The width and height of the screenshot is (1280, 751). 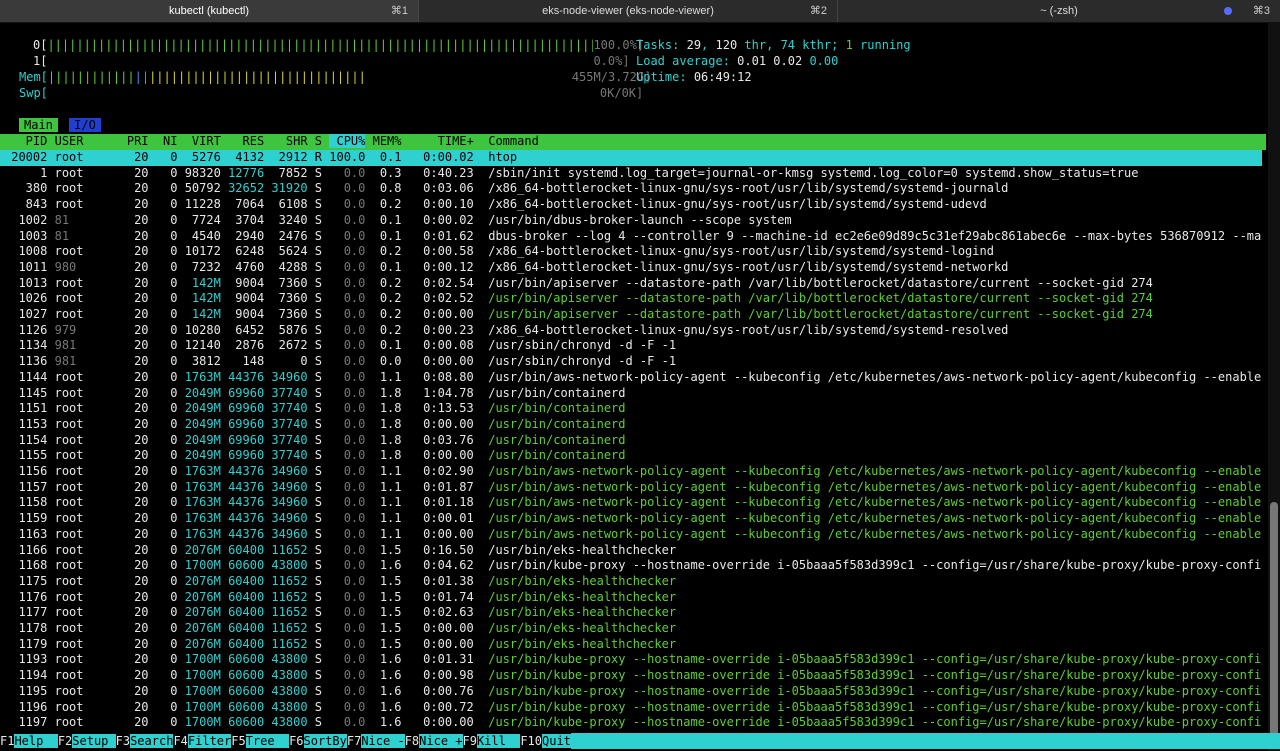 What do you see at coordinates (267, 741) in the screenshot?
I see `fkey-label: Tree` at bounding box center [267, 741].